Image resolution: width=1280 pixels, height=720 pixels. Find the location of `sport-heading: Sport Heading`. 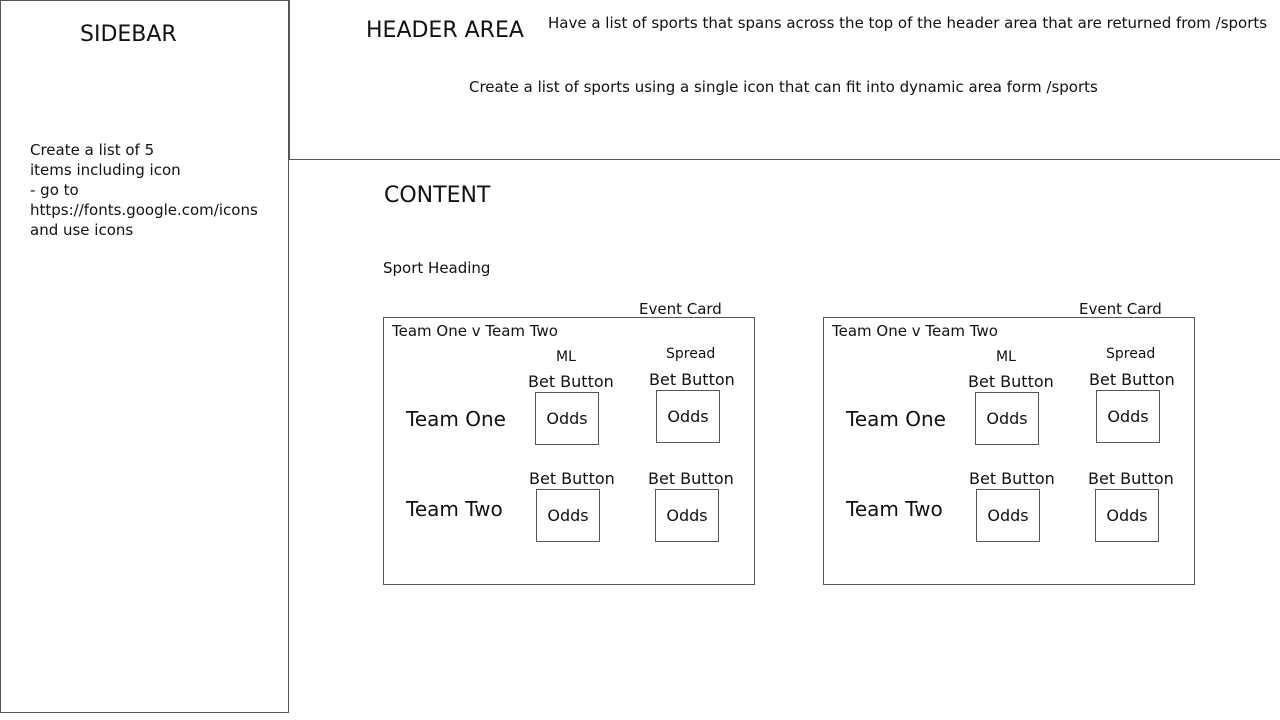

sport-heading: Sport Heading is located at coordinates (437, 268).